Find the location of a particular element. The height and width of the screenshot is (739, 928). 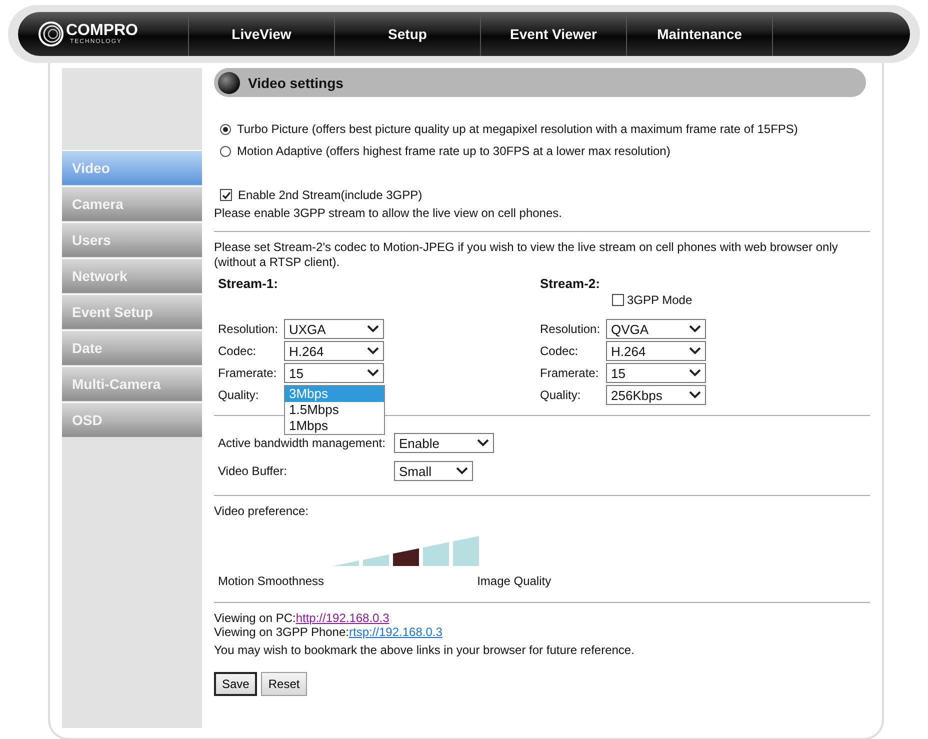

section-title: Video settings is located at coordinates (296, 82).